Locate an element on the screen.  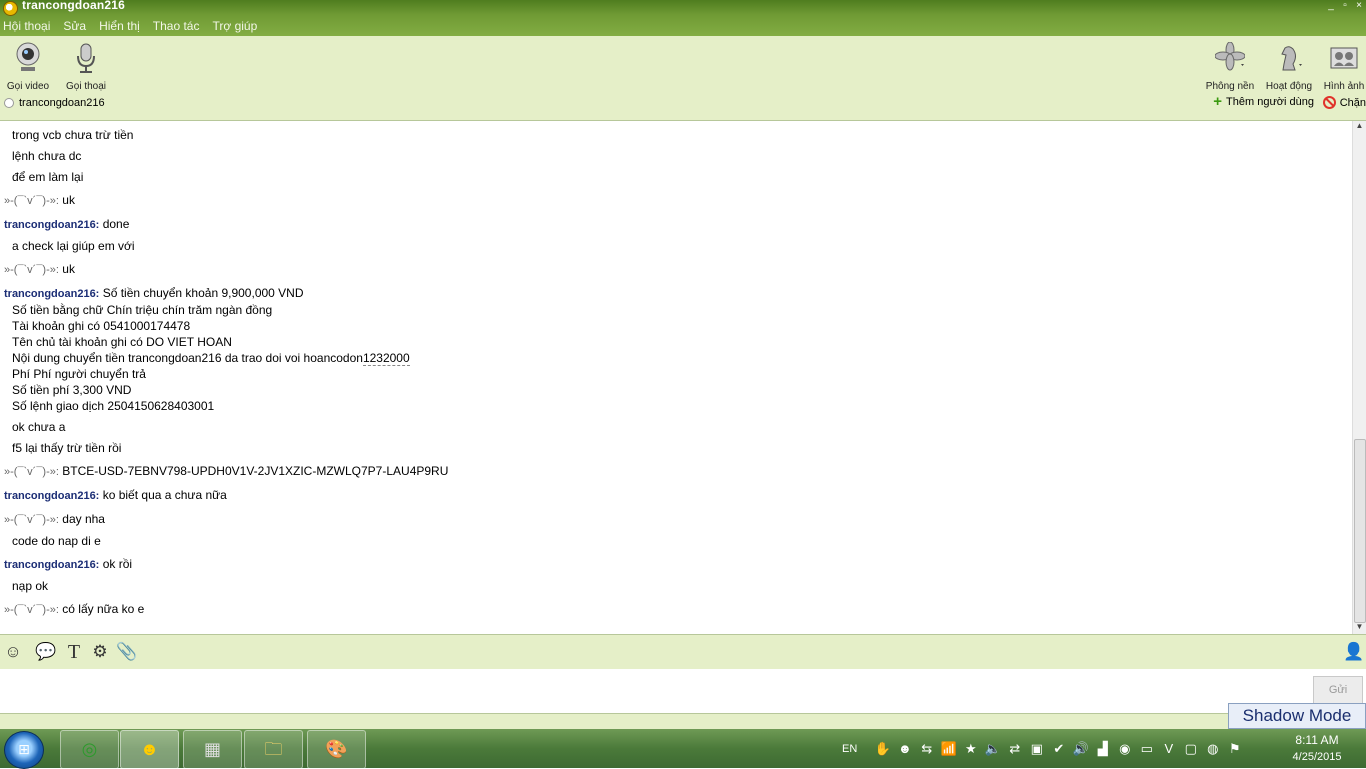
chat-message: nạp ok is located at coordinates (30, 586).